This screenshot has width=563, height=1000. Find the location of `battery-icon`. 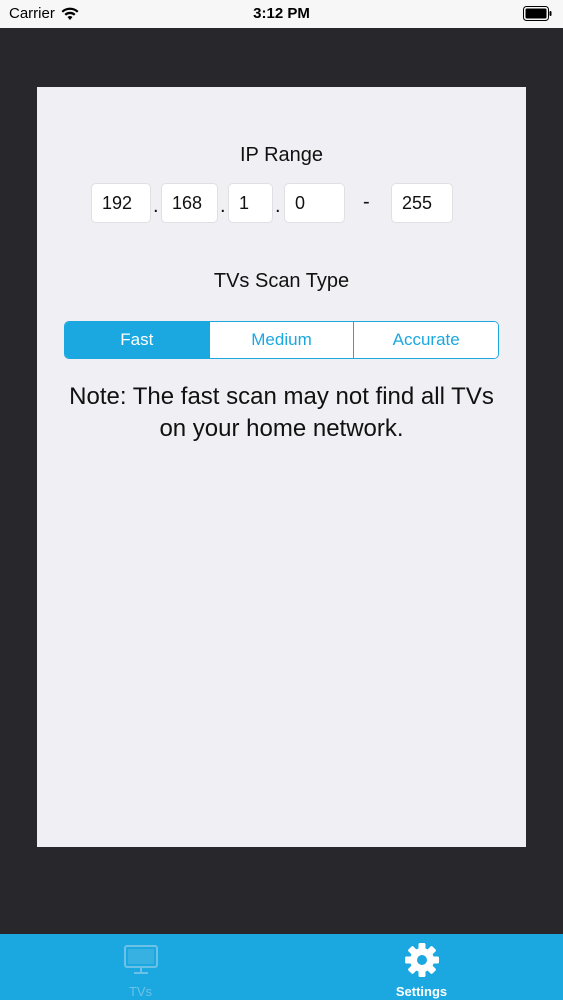

battery-icon is located at coordinates (537, 13).